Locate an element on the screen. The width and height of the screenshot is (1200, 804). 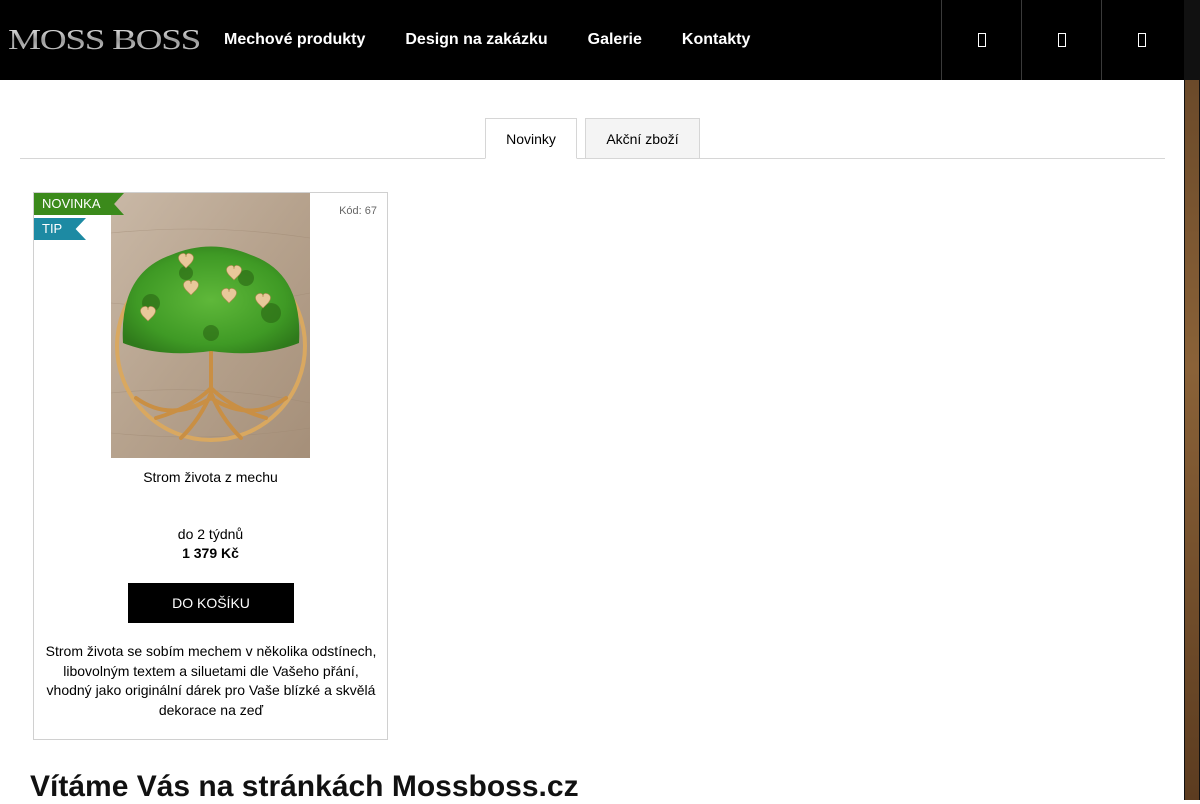
tip-badge: TIP is located at coordinates (60, 229).